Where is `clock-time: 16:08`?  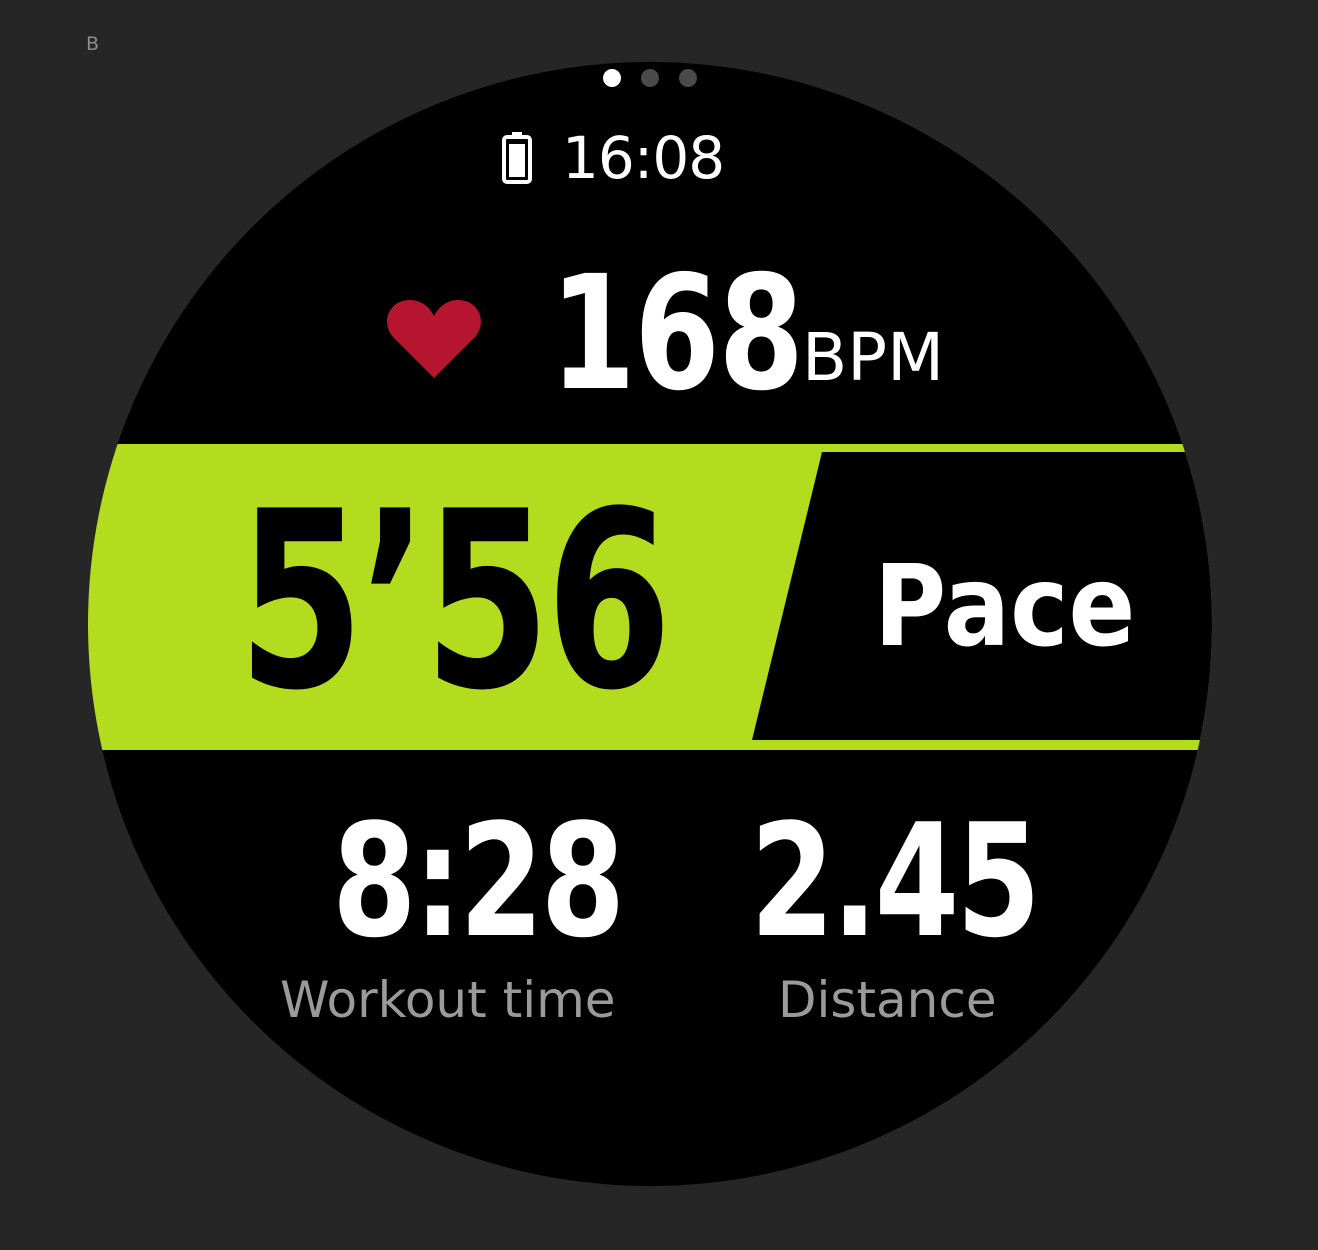
clock-time: 16:08 is located at coordinates (643, 158).